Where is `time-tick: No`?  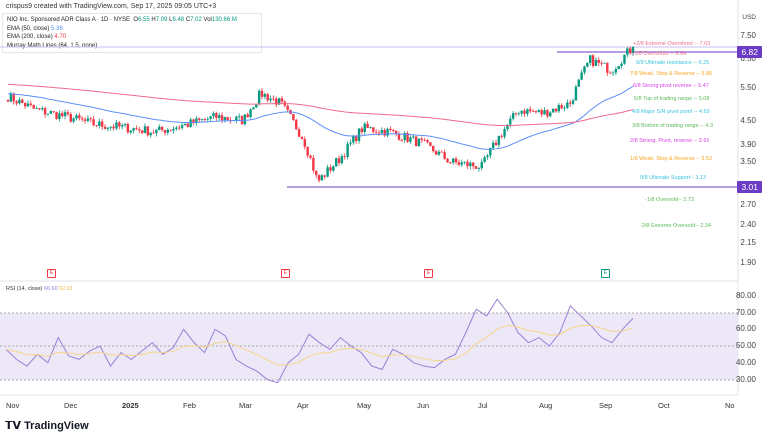 time-tick: No is located at coordinates (730, 405).